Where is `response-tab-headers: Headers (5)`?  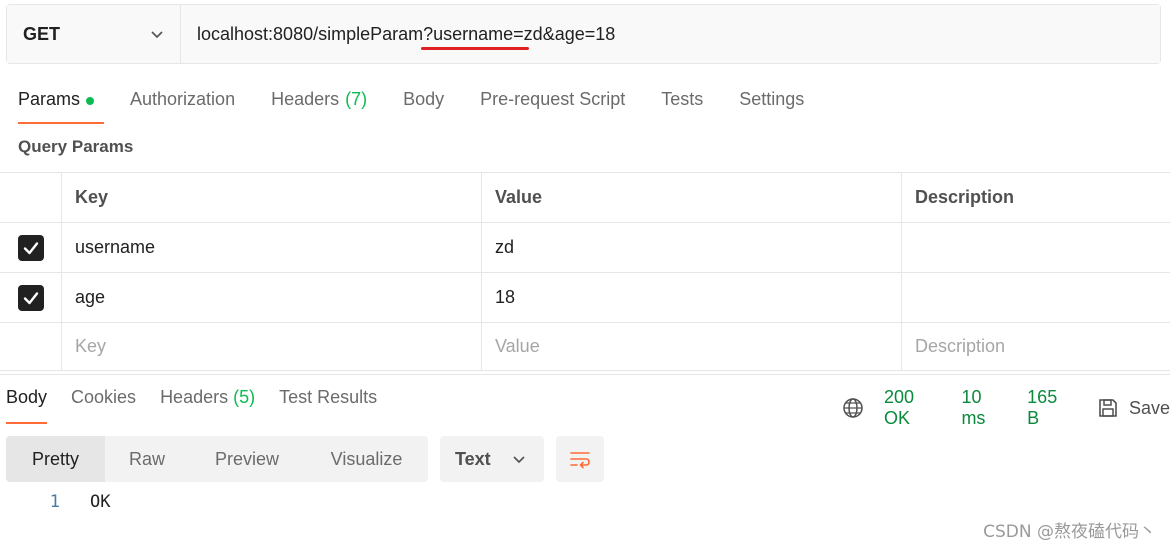
response-tab-headers: Headers (5) is located at coordinates (207, 406).